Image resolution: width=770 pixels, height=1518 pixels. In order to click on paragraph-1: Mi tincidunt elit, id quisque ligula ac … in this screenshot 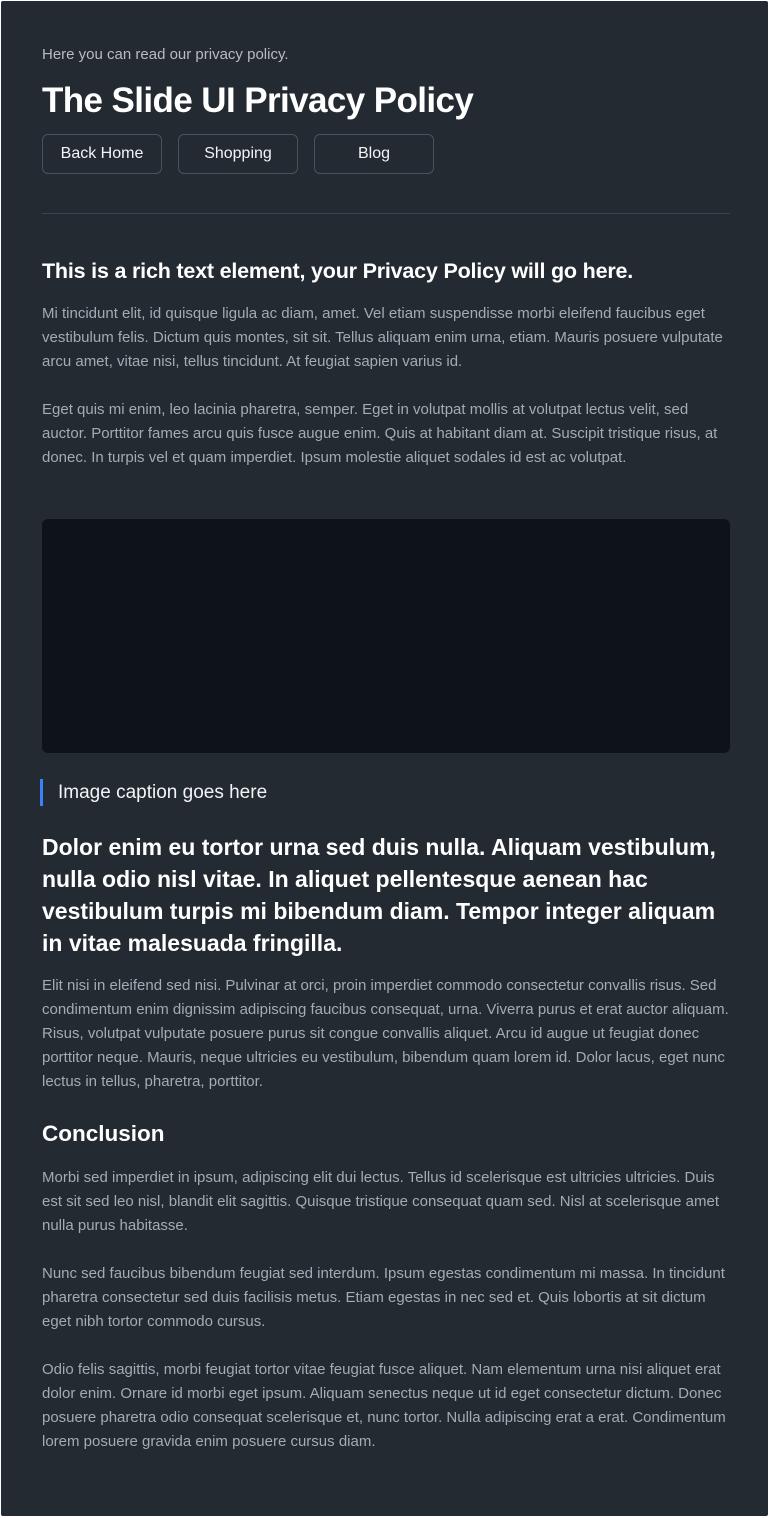, I will do `click(382, 337)`.